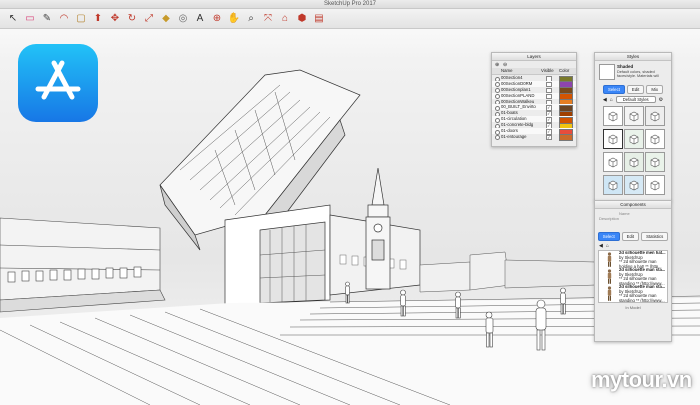 The height and width of the screenshot is (405, 700). I want to click on layer-name: 00SectionWalkeu, so click(518, 101).